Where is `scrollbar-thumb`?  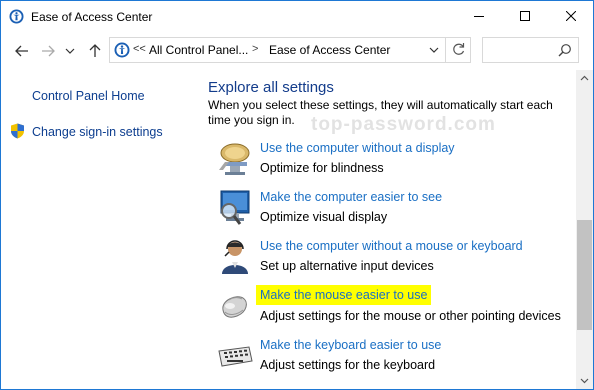 scrollbar-thumb is located at coordinates (584, 275).